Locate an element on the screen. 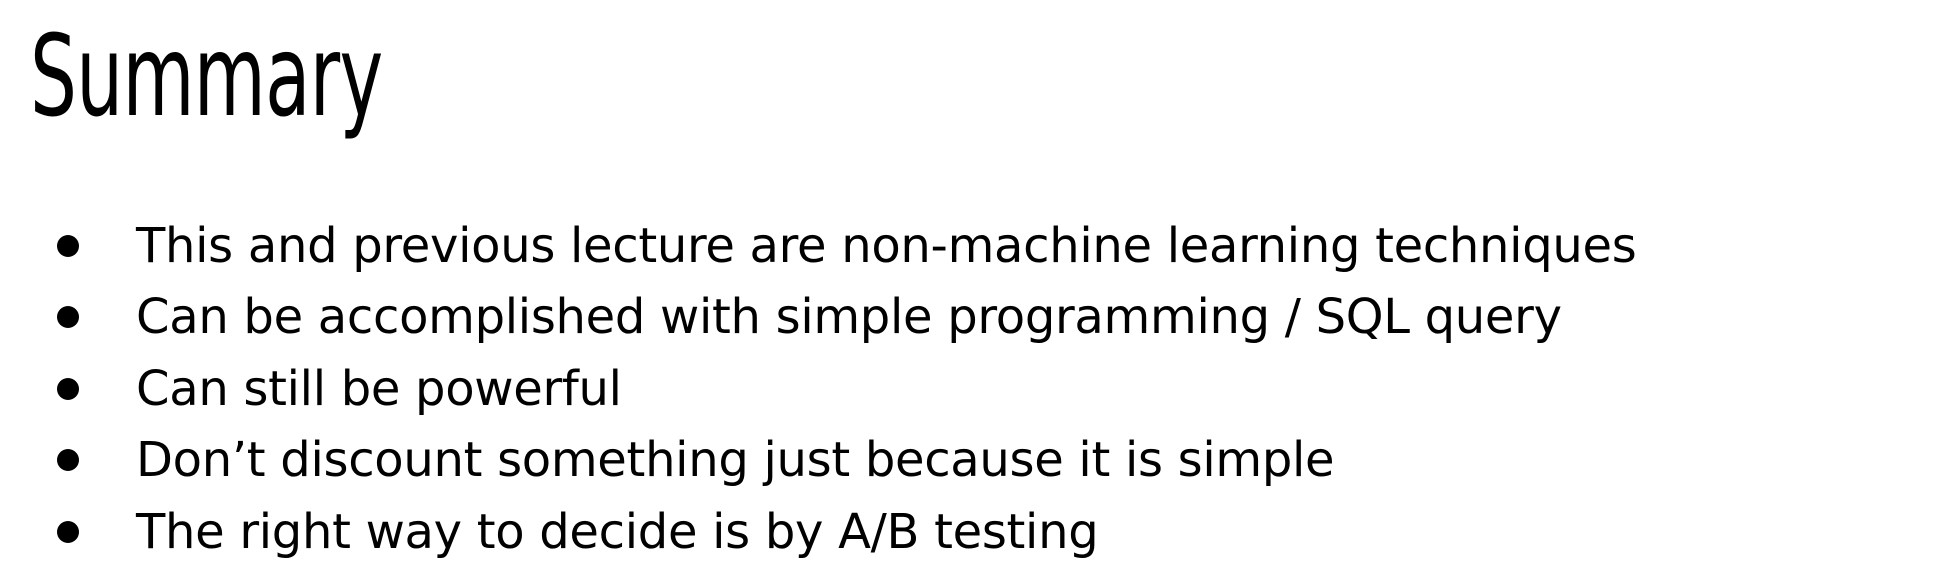 This screenshot has height=580, width=1954. bullet-text: Can still be powerful is located at coordinates (379, 388).